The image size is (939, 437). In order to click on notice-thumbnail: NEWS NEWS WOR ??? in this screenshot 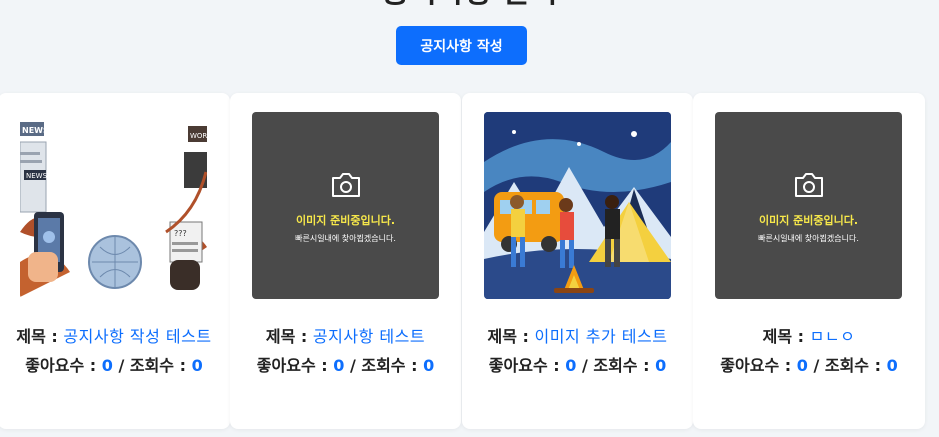, I will do `click(113, 205)`.